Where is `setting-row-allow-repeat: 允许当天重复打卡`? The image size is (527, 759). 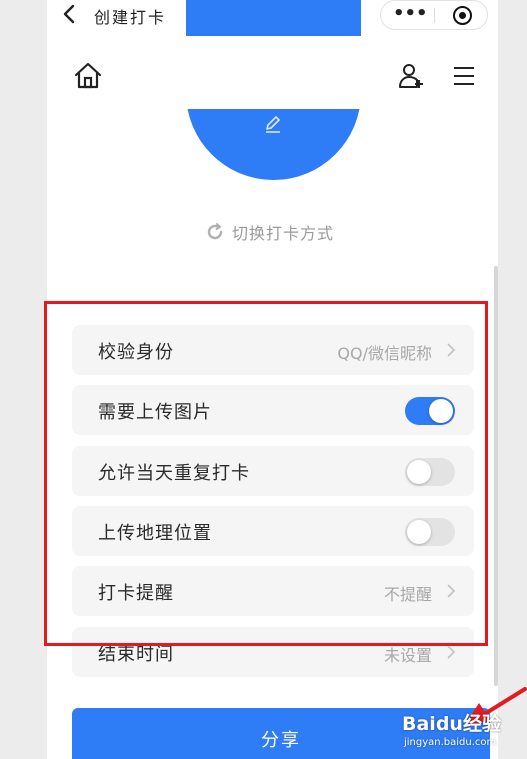
setting-row-allow-repeat: 允许当天重复打卡 is located at coordinates (273, 471).